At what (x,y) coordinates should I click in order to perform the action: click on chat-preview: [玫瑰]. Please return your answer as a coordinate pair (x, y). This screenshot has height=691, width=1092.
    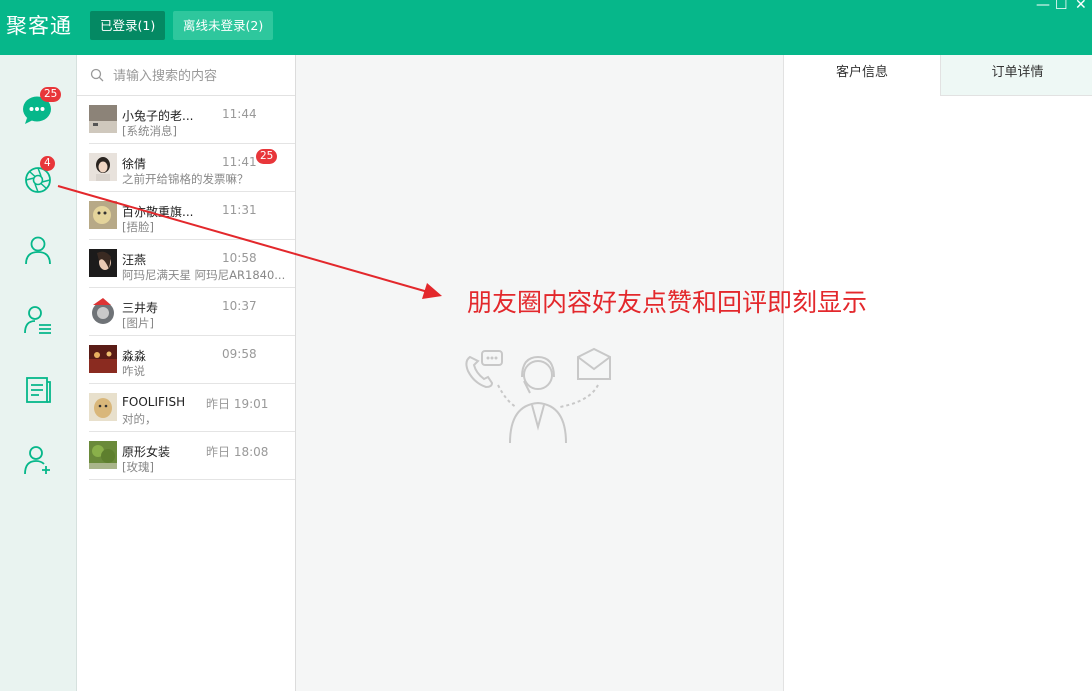
    Looking at the image, I should click on (138, 467).